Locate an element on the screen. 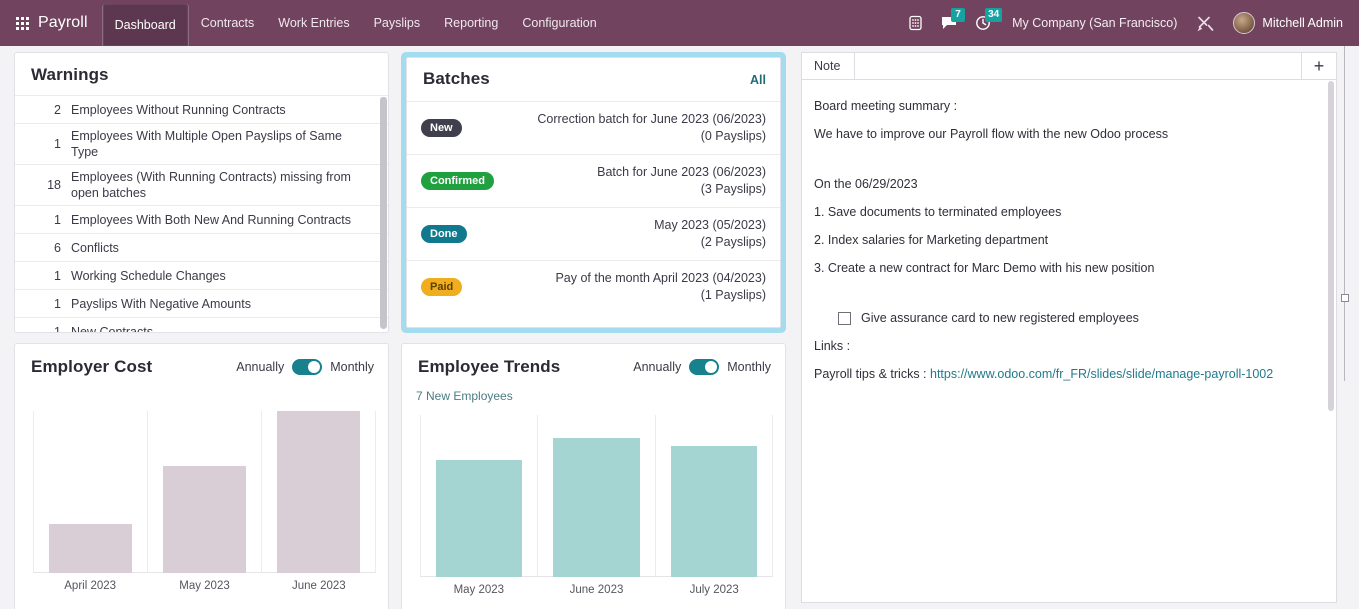 This screenshot has width=1359, height=609. messages-icon: 7 is located at coordinates (949, 23).